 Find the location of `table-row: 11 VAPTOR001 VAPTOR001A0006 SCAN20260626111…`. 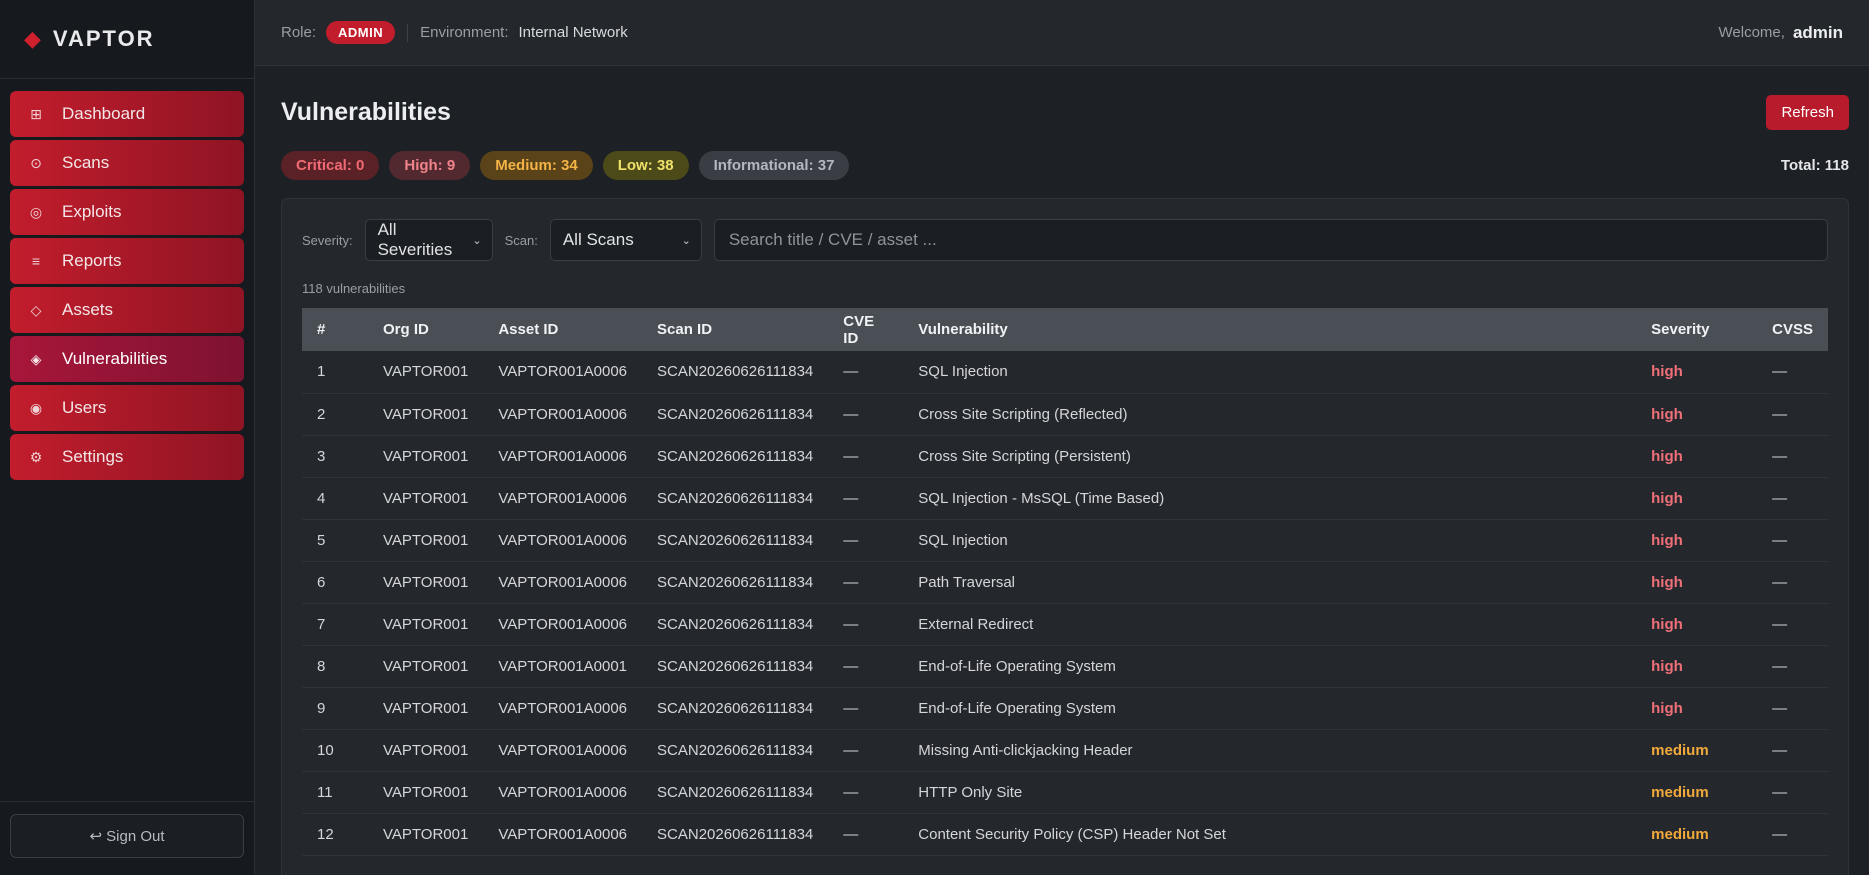

table-row: 11 VAPTOR001 VAPTOR001A0006 SCAN20260626111… is located at coordinates (1065, 792).